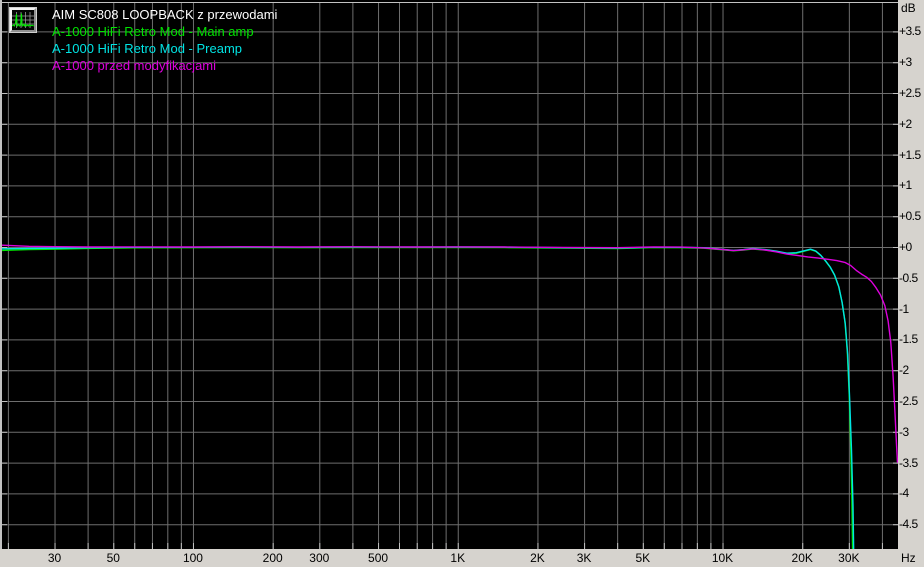  What do you see at coordinates (908, 462) in the screenshot?
I see `y-tick-label: -3.5` at bounding box center [908, 462].